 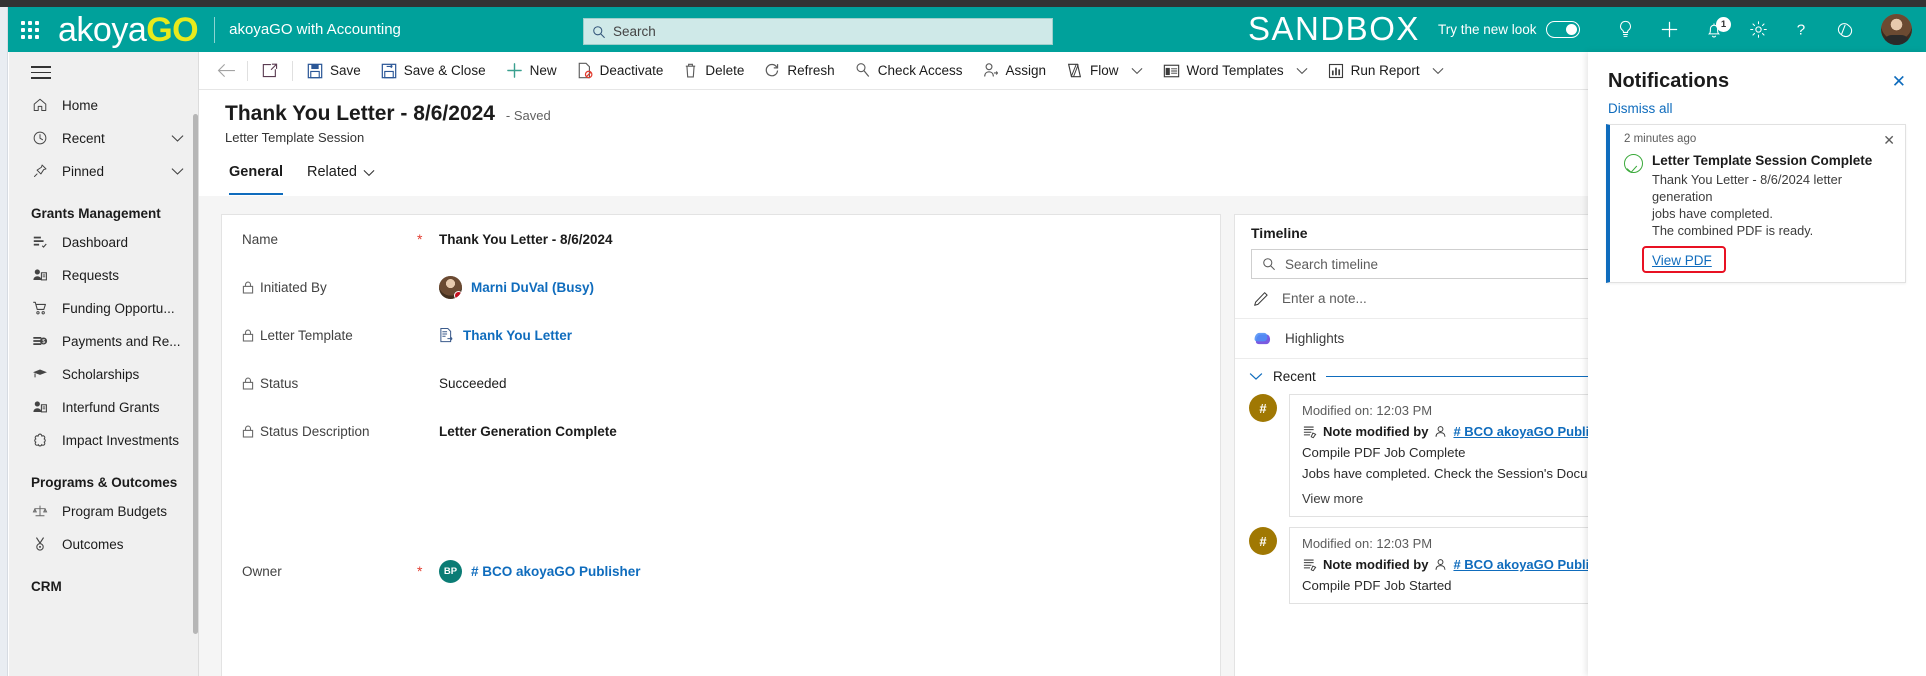 What do you see at coordinates (83, 138) in the screenshot?
I see `sidebar-item-label: Recent` at bounding box center [83, 138].